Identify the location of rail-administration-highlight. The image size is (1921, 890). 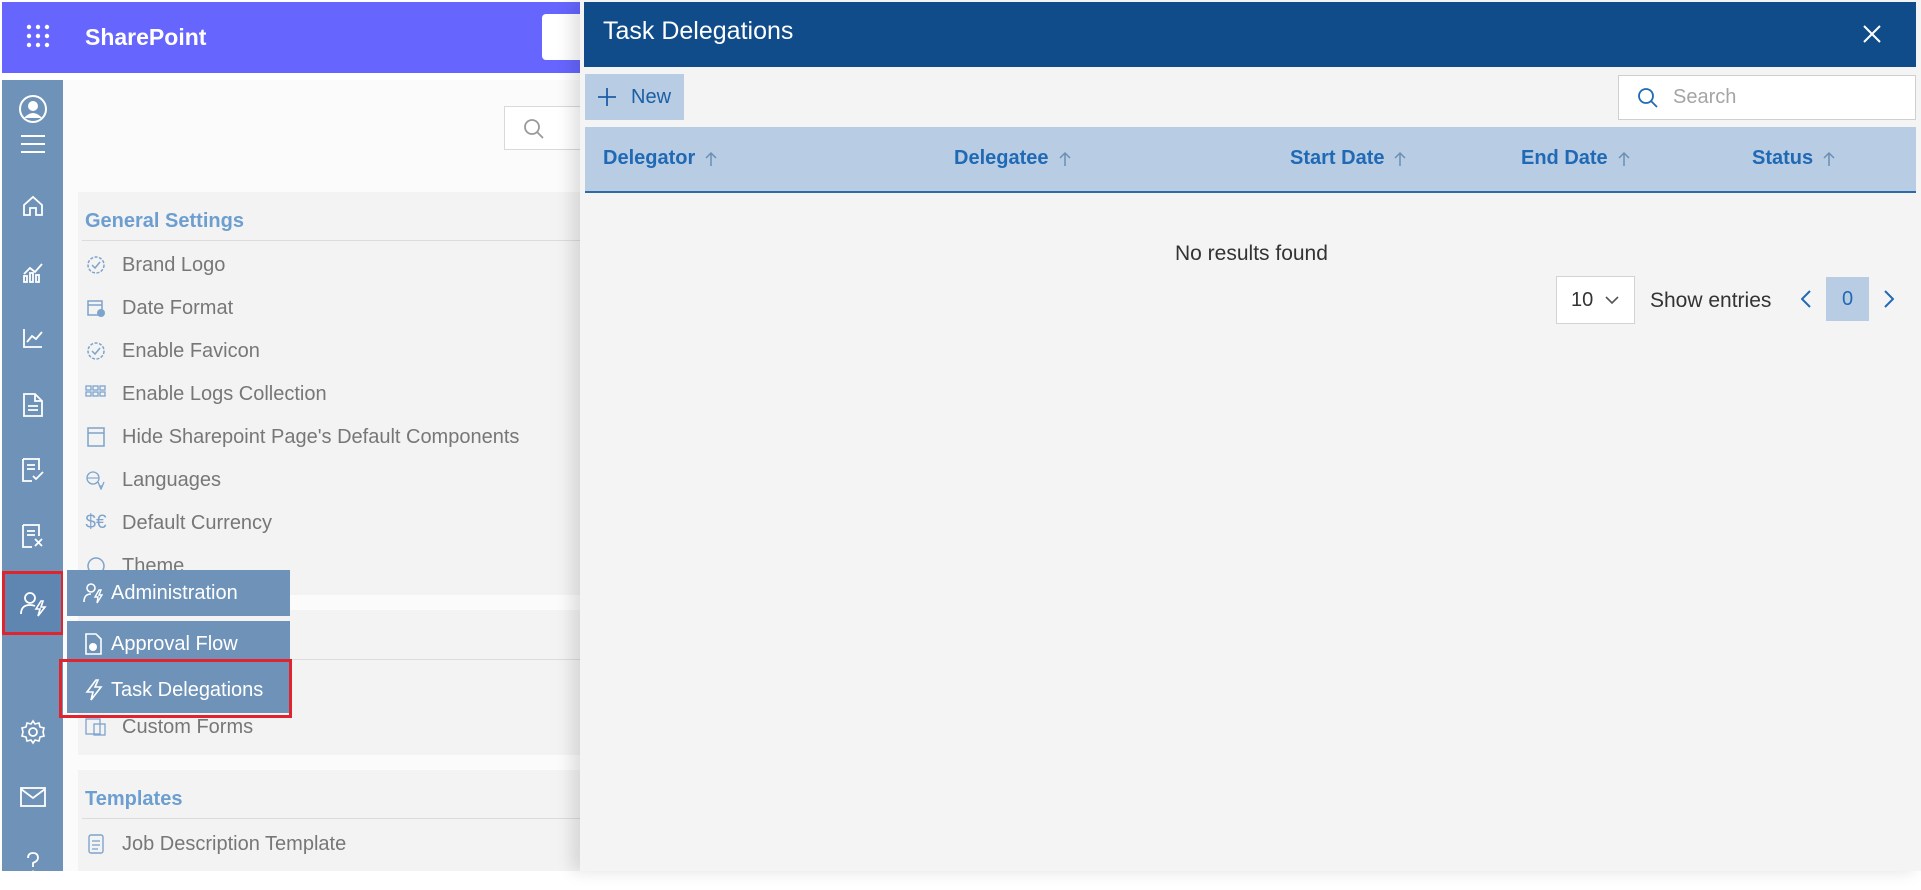
(33, 603).